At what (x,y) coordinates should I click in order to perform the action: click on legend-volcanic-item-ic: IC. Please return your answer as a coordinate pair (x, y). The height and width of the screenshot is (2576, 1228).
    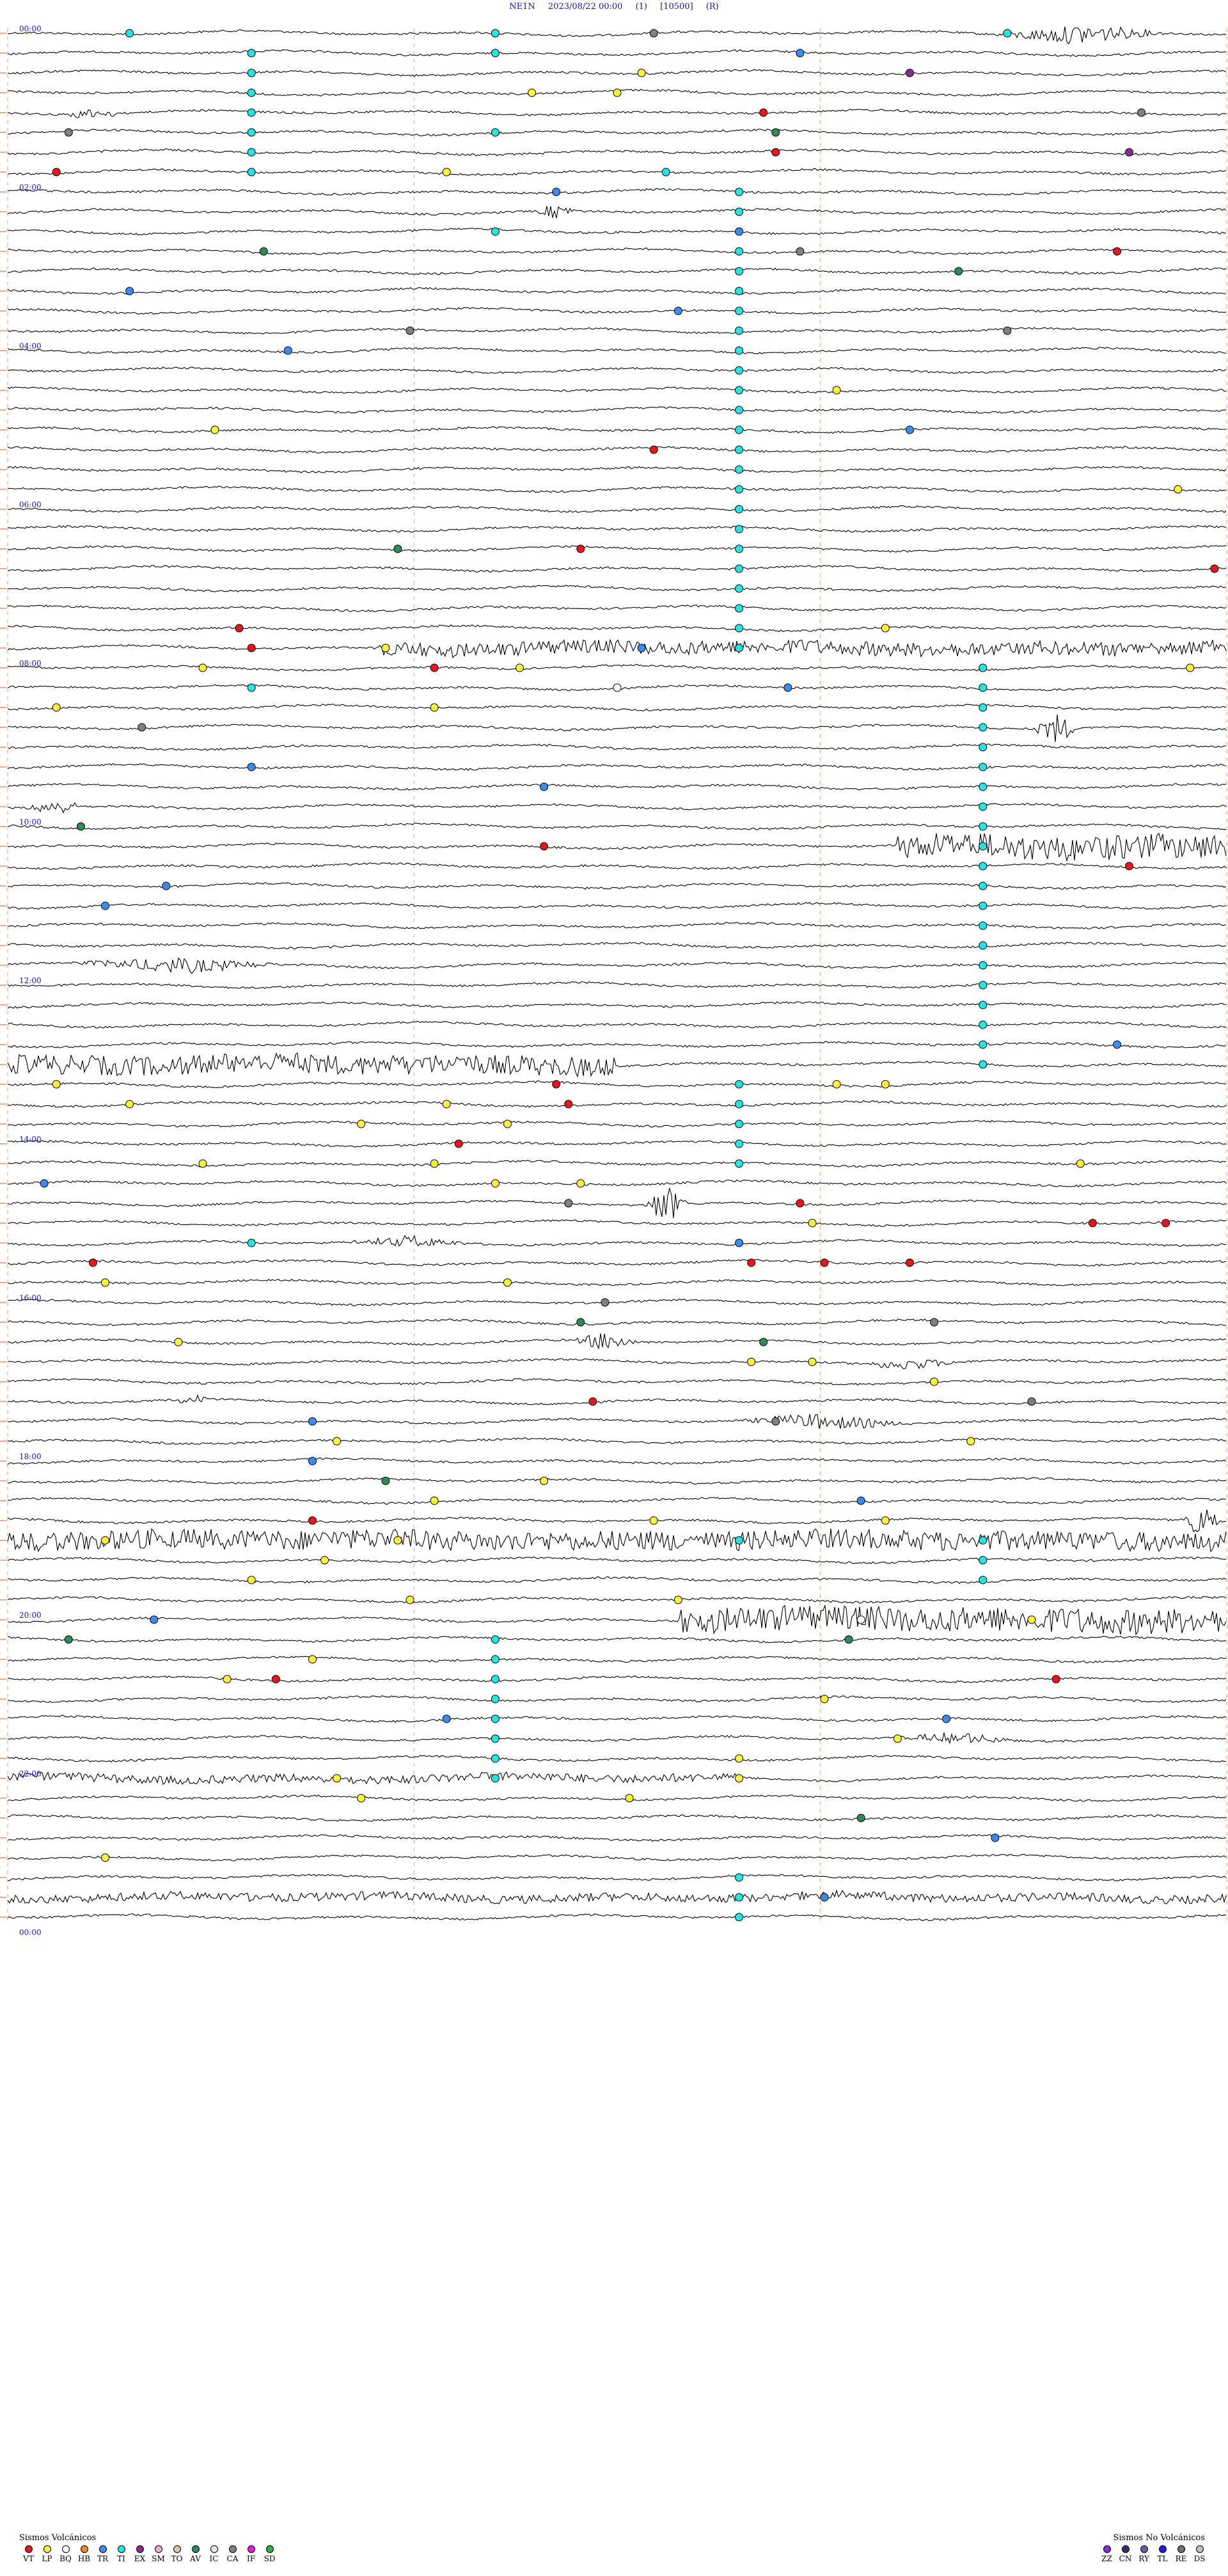
    Looking at the image, I should click on (214, 2554).